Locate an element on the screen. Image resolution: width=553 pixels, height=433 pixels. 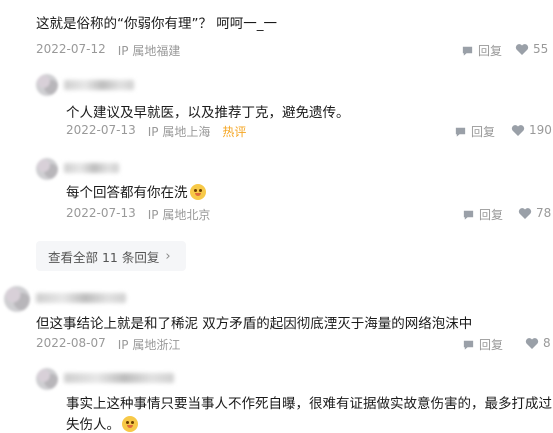
comment-2-text: 个人建议及早就医，以及推荐丁克，避免遗传。 is located at coordinates (208, 113).